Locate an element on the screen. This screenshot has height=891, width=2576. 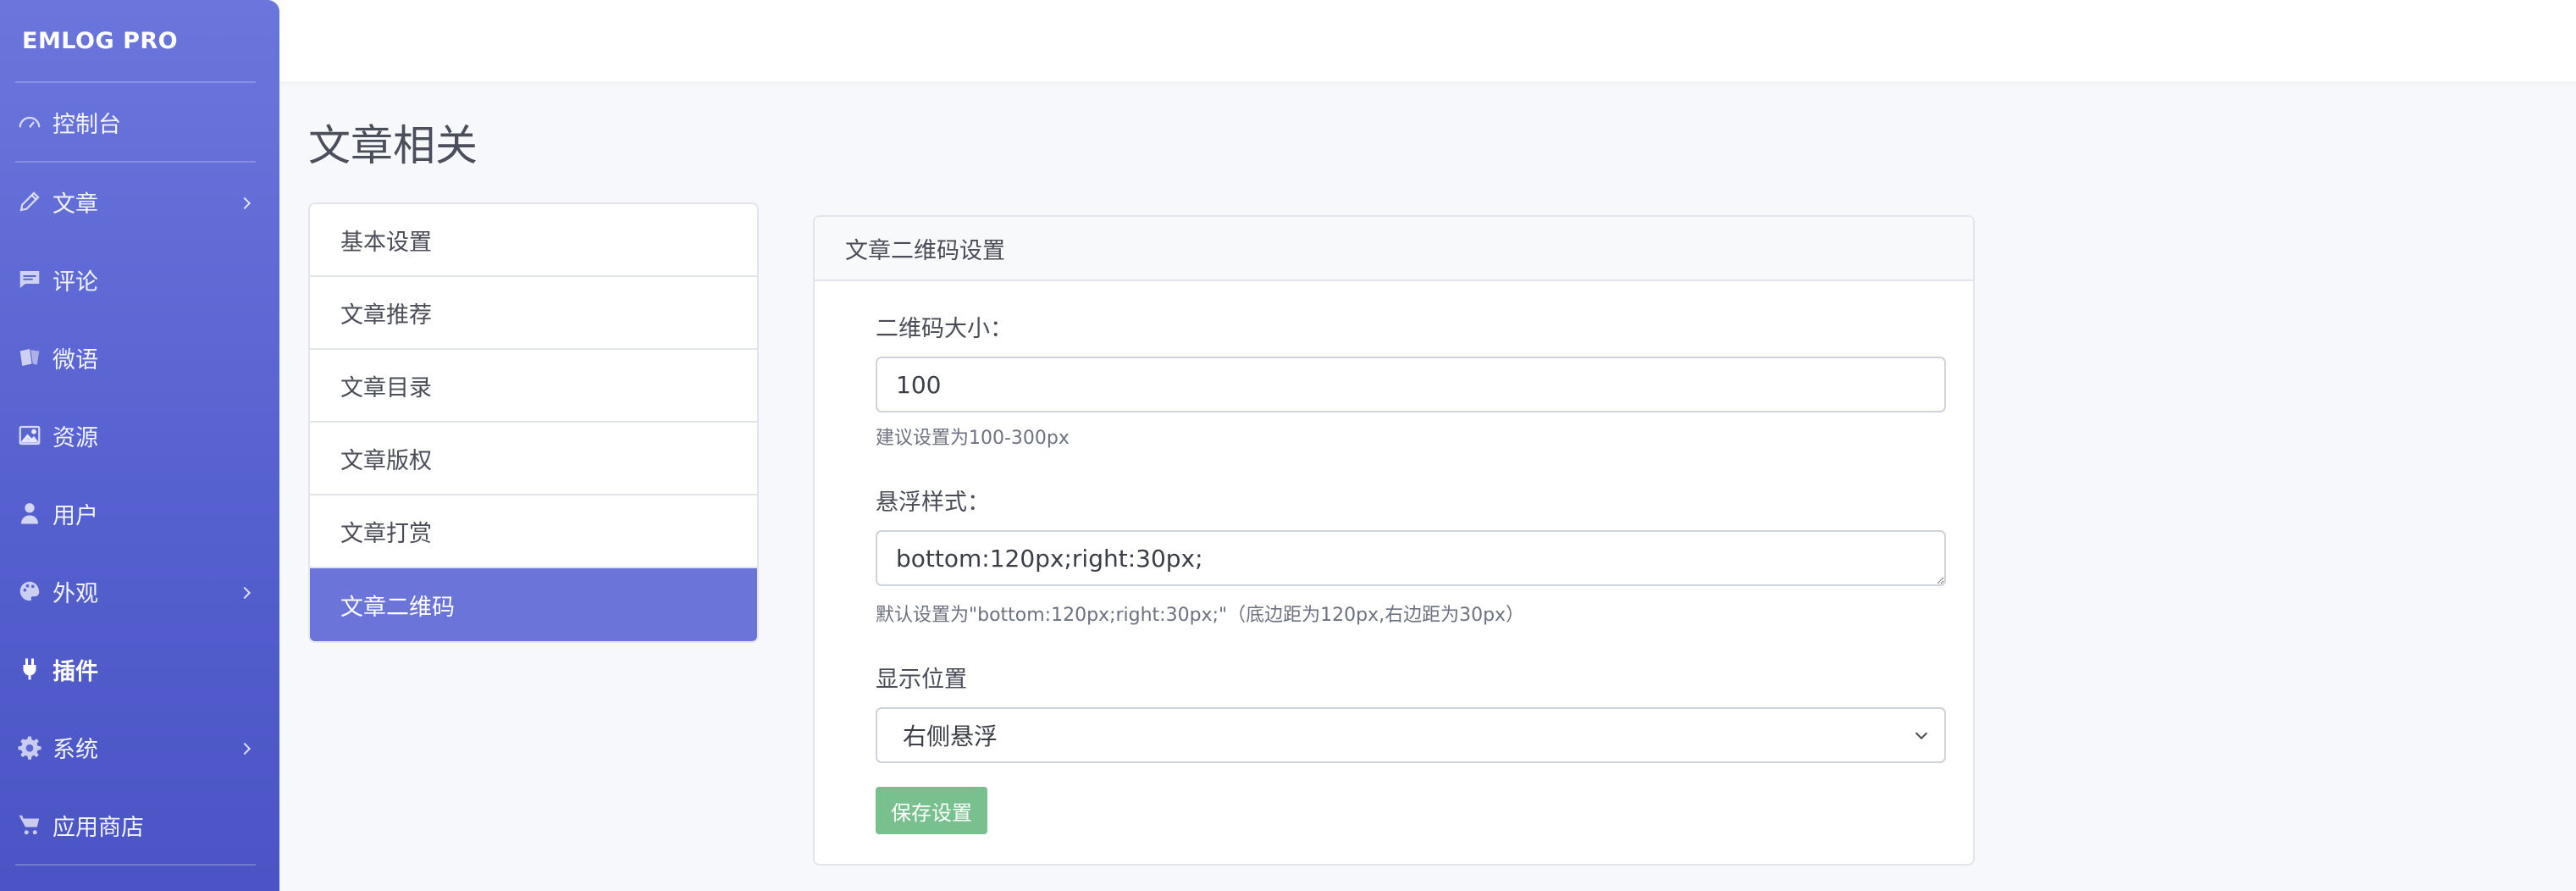
page-title: 文章相关 is located at coordinates (393, 145).